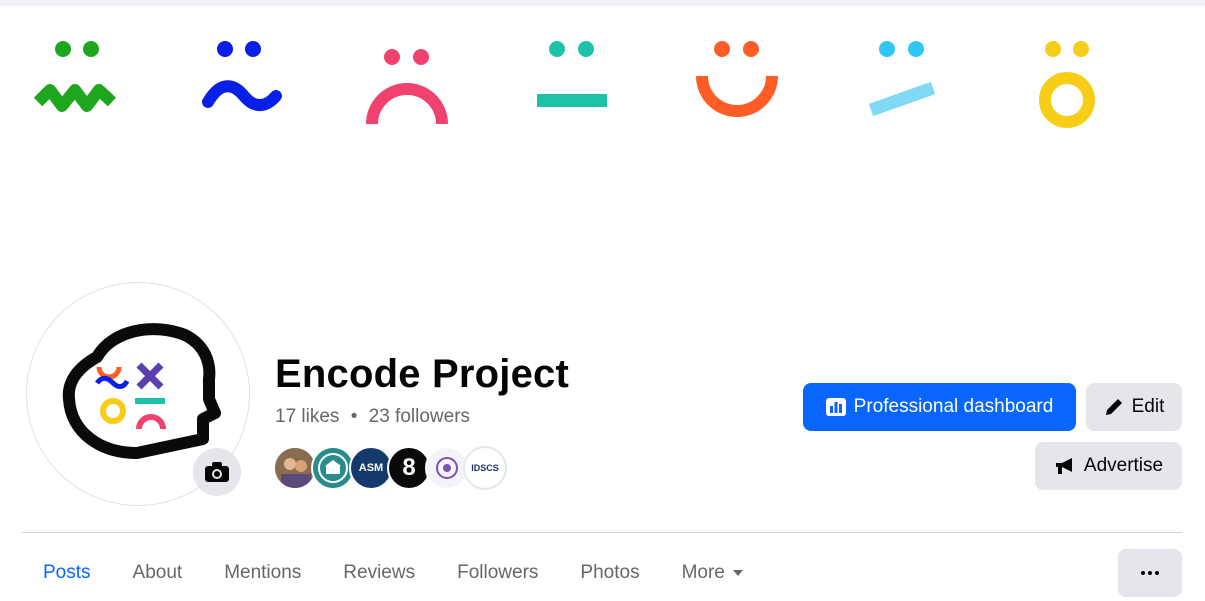  Describe the element at coordinates (307, 416) in the screenshot. I see `likes-count-link: 17 likes` at that location.